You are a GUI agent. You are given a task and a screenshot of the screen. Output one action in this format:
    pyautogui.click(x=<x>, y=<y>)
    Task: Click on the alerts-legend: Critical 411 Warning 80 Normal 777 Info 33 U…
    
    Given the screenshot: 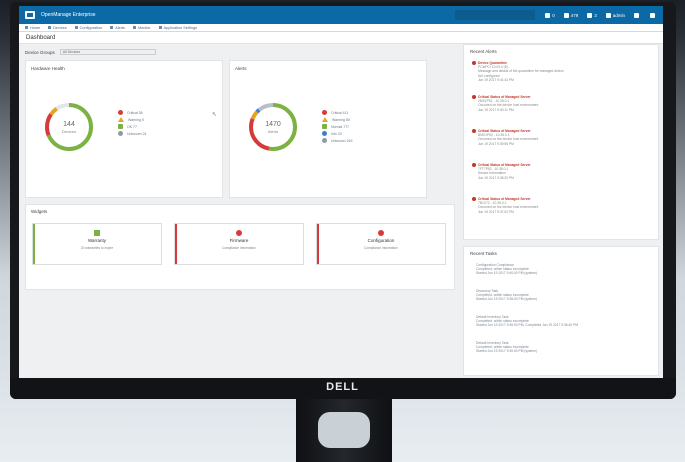 What is the action you would take?
    pyautogui.click(x=337, y=126)
    